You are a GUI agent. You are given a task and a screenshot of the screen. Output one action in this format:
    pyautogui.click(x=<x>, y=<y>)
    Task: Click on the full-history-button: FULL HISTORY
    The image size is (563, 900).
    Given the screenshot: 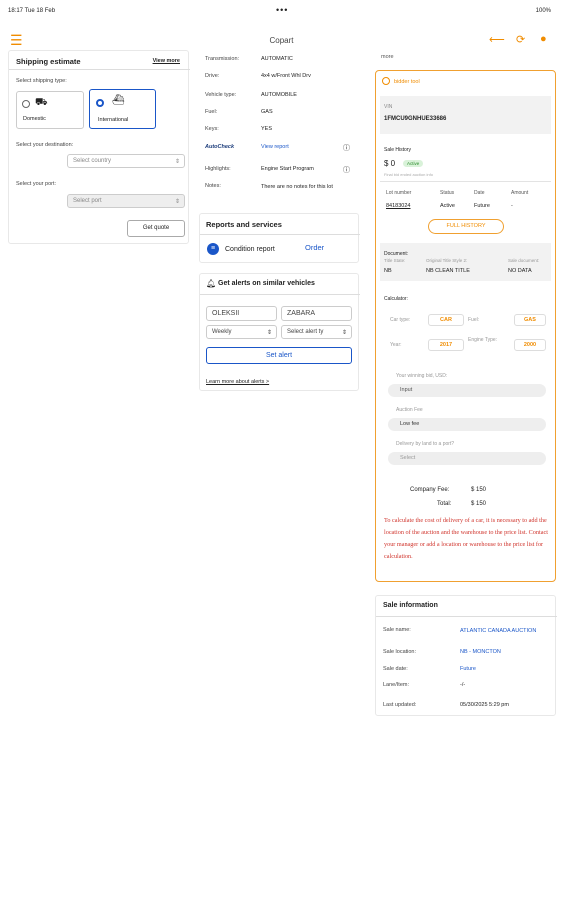 What is the action you would take?
    pyautogui.click(x=466, y=226)
    